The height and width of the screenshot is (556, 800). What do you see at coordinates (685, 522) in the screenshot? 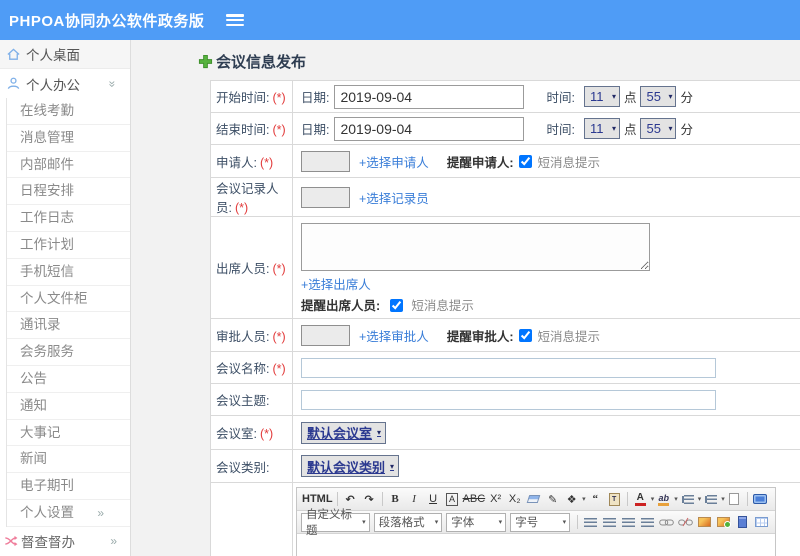
I see `unlink-button` at bounding box center [685, 522].